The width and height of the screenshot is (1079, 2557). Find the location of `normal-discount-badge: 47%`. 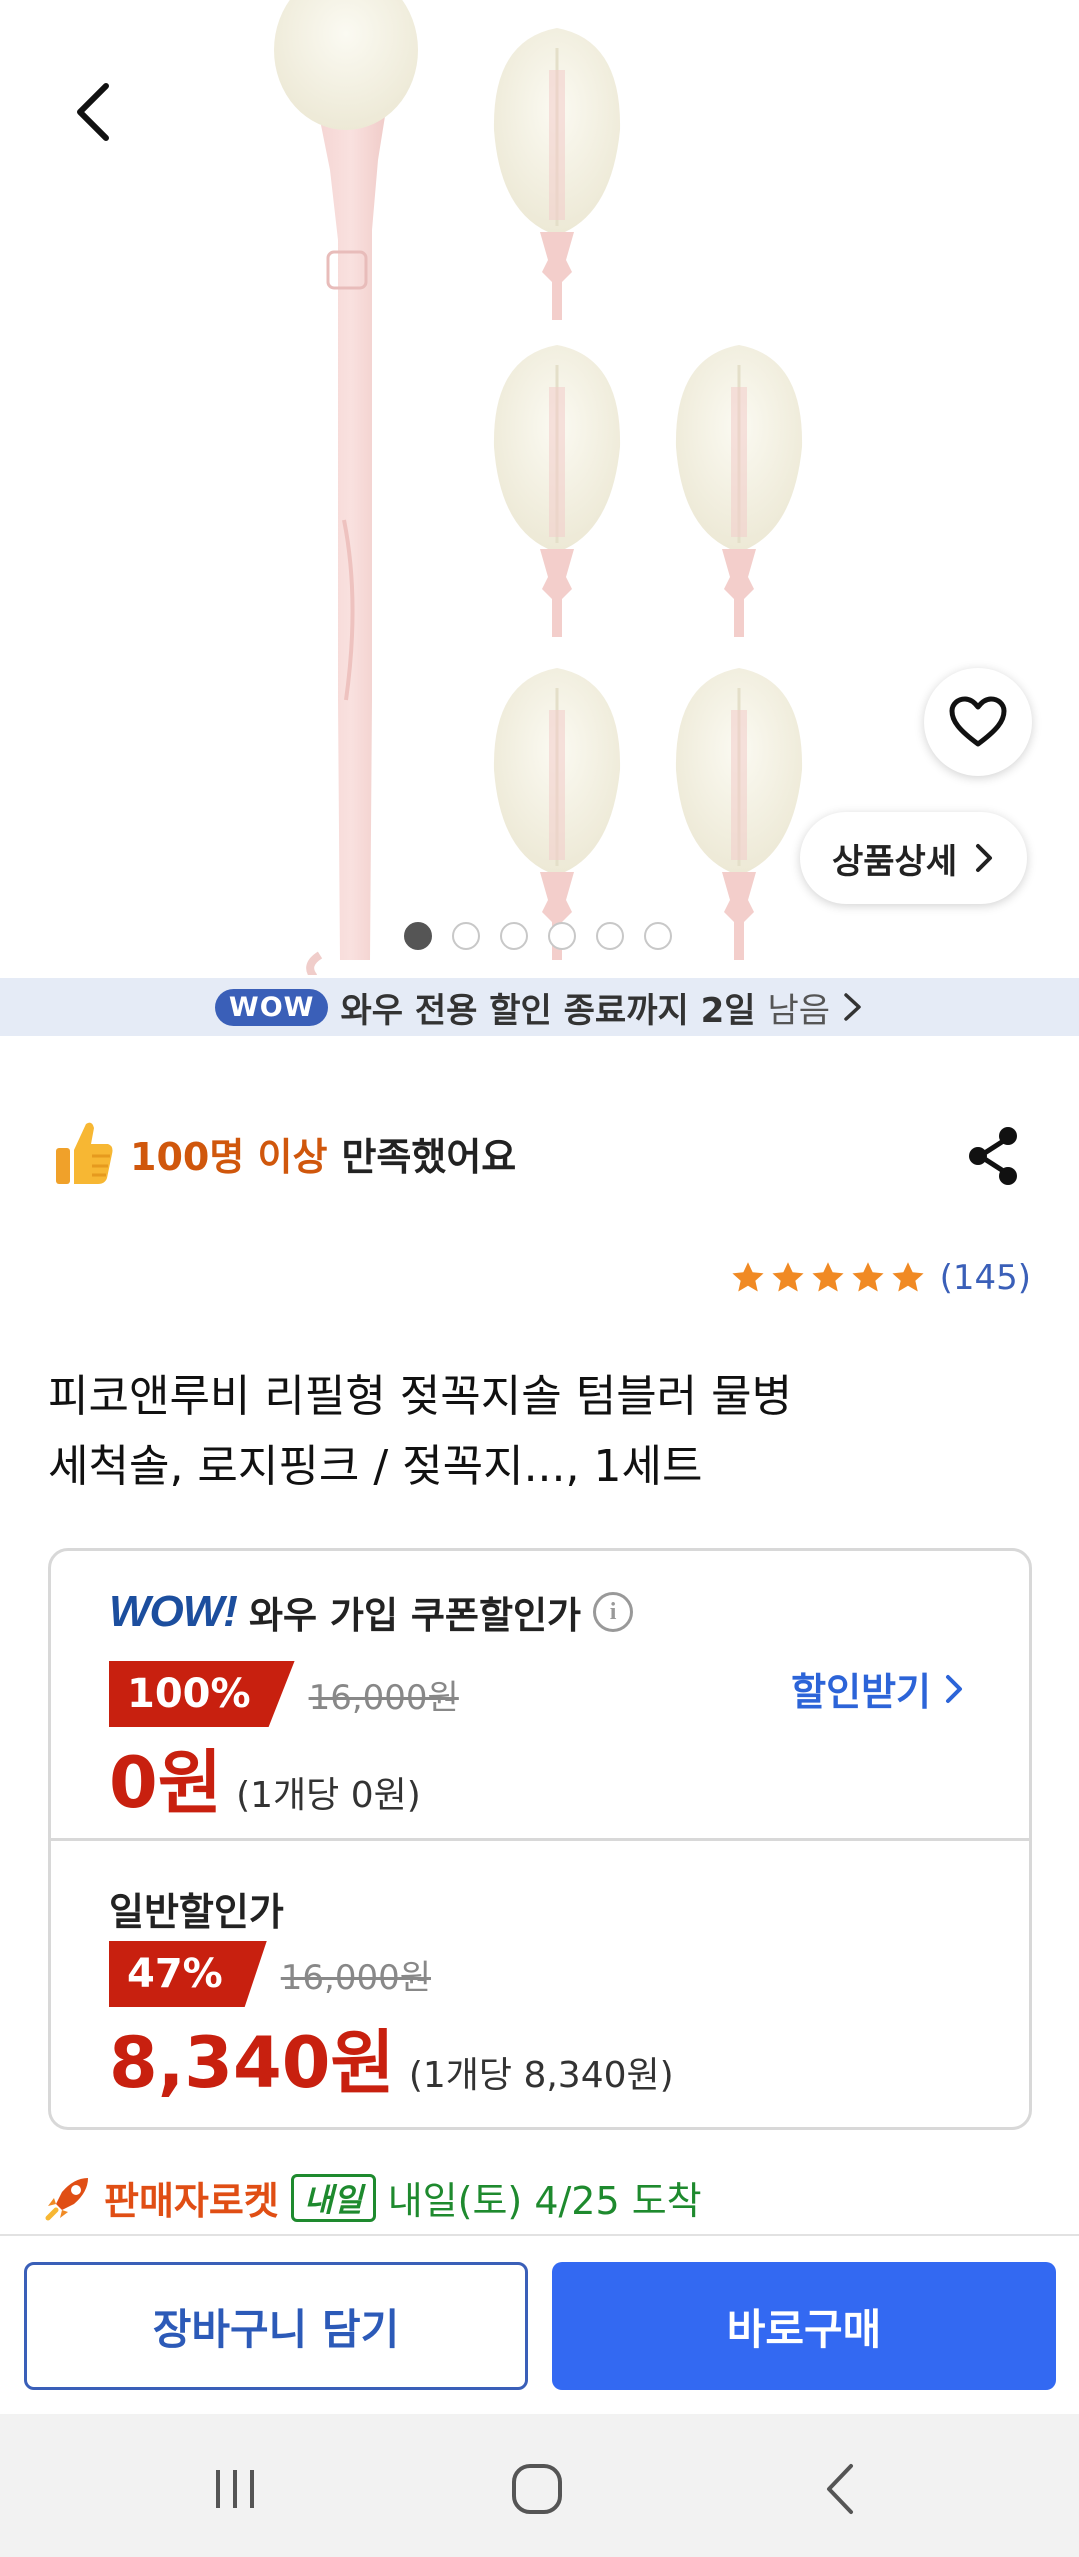

normal-discount-badge: 47% is located at coordinates (188, 1974).